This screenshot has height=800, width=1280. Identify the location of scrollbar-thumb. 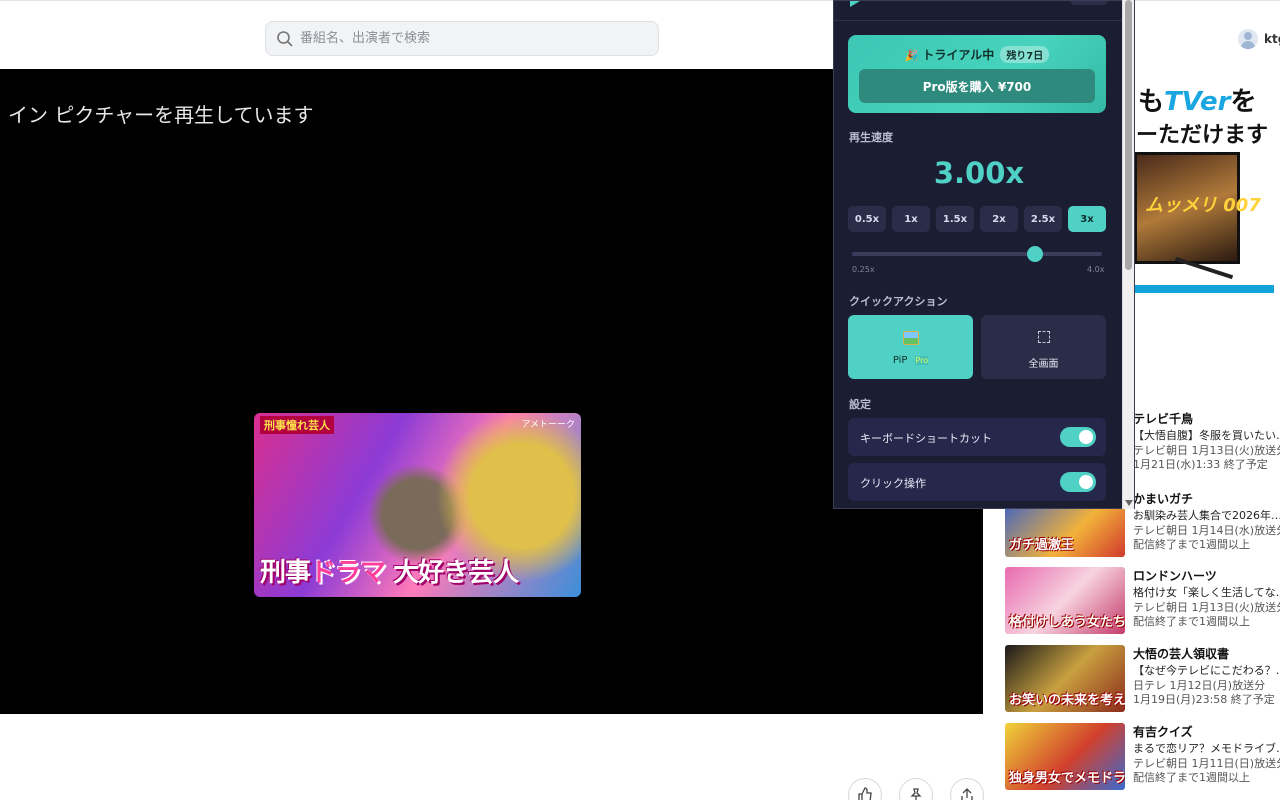
(1128, 135).